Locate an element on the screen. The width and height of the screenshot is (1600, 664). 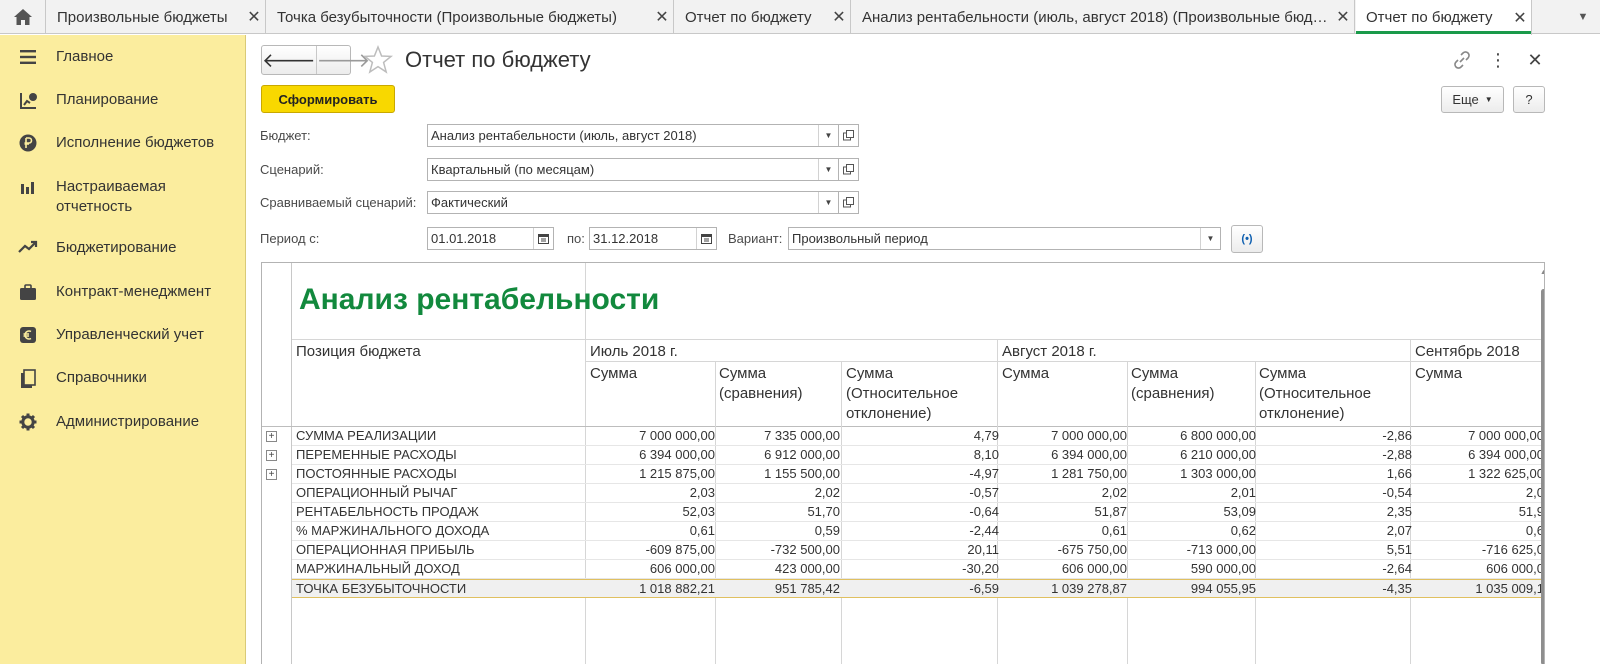
sidebar-item-main: Главное is located at coordinates (123, 57).